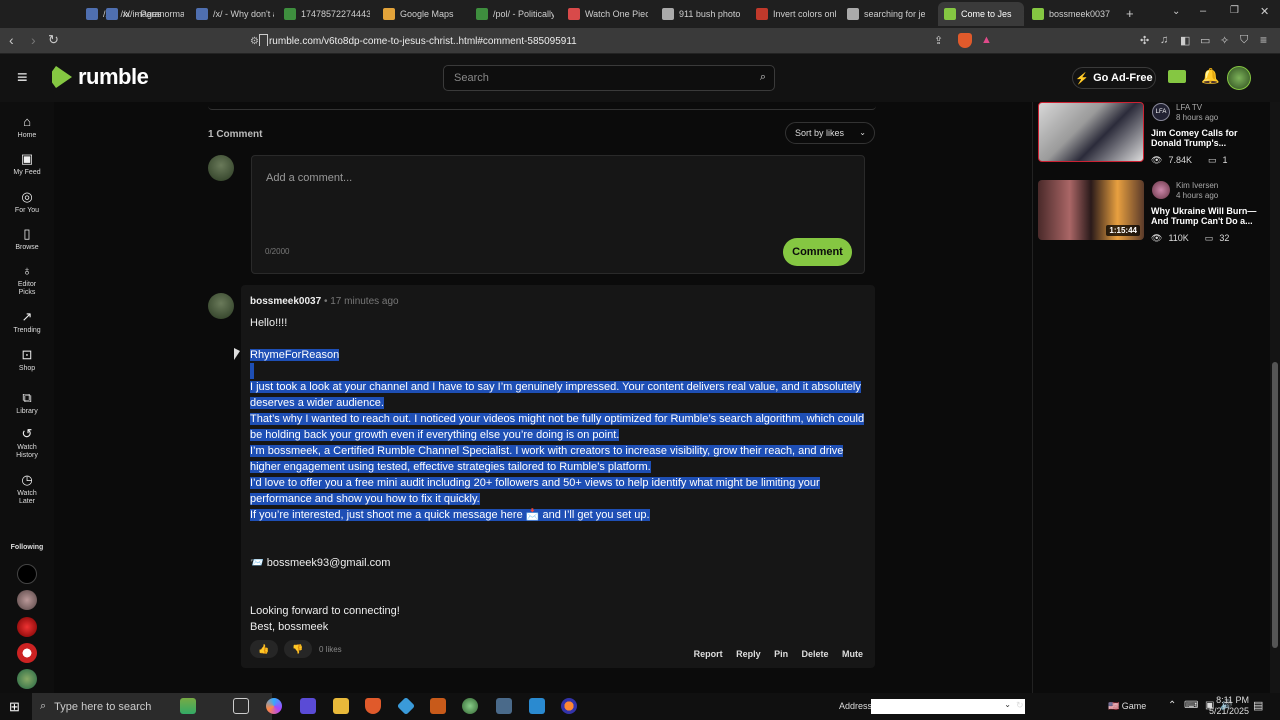 This screenshot has height=720, width=1280. Describe the element at coordinates (815, 654) in the screenshot. I see `delete-button: Delete` at that location.